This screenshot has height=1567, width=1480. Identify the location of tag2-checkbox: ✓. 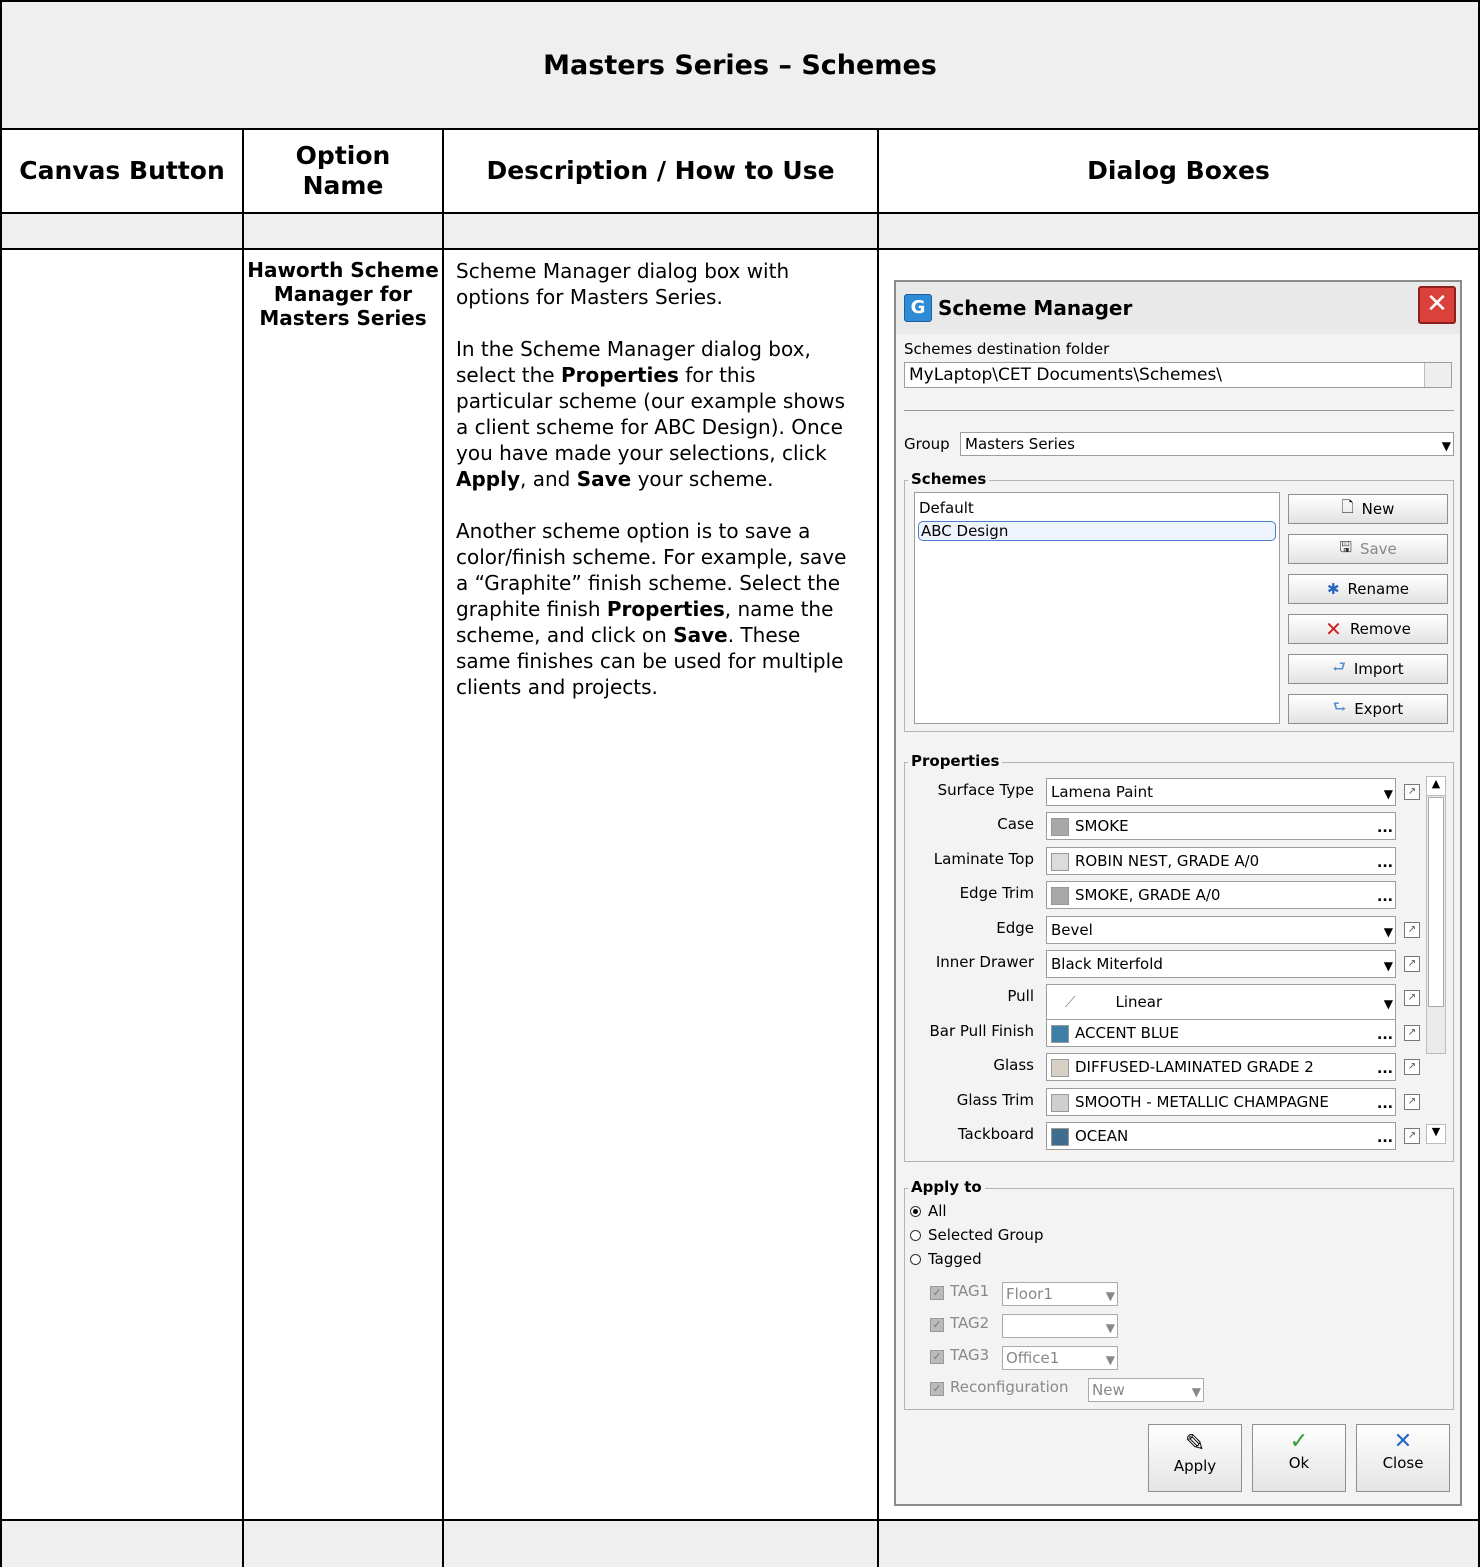
(937, 1325).